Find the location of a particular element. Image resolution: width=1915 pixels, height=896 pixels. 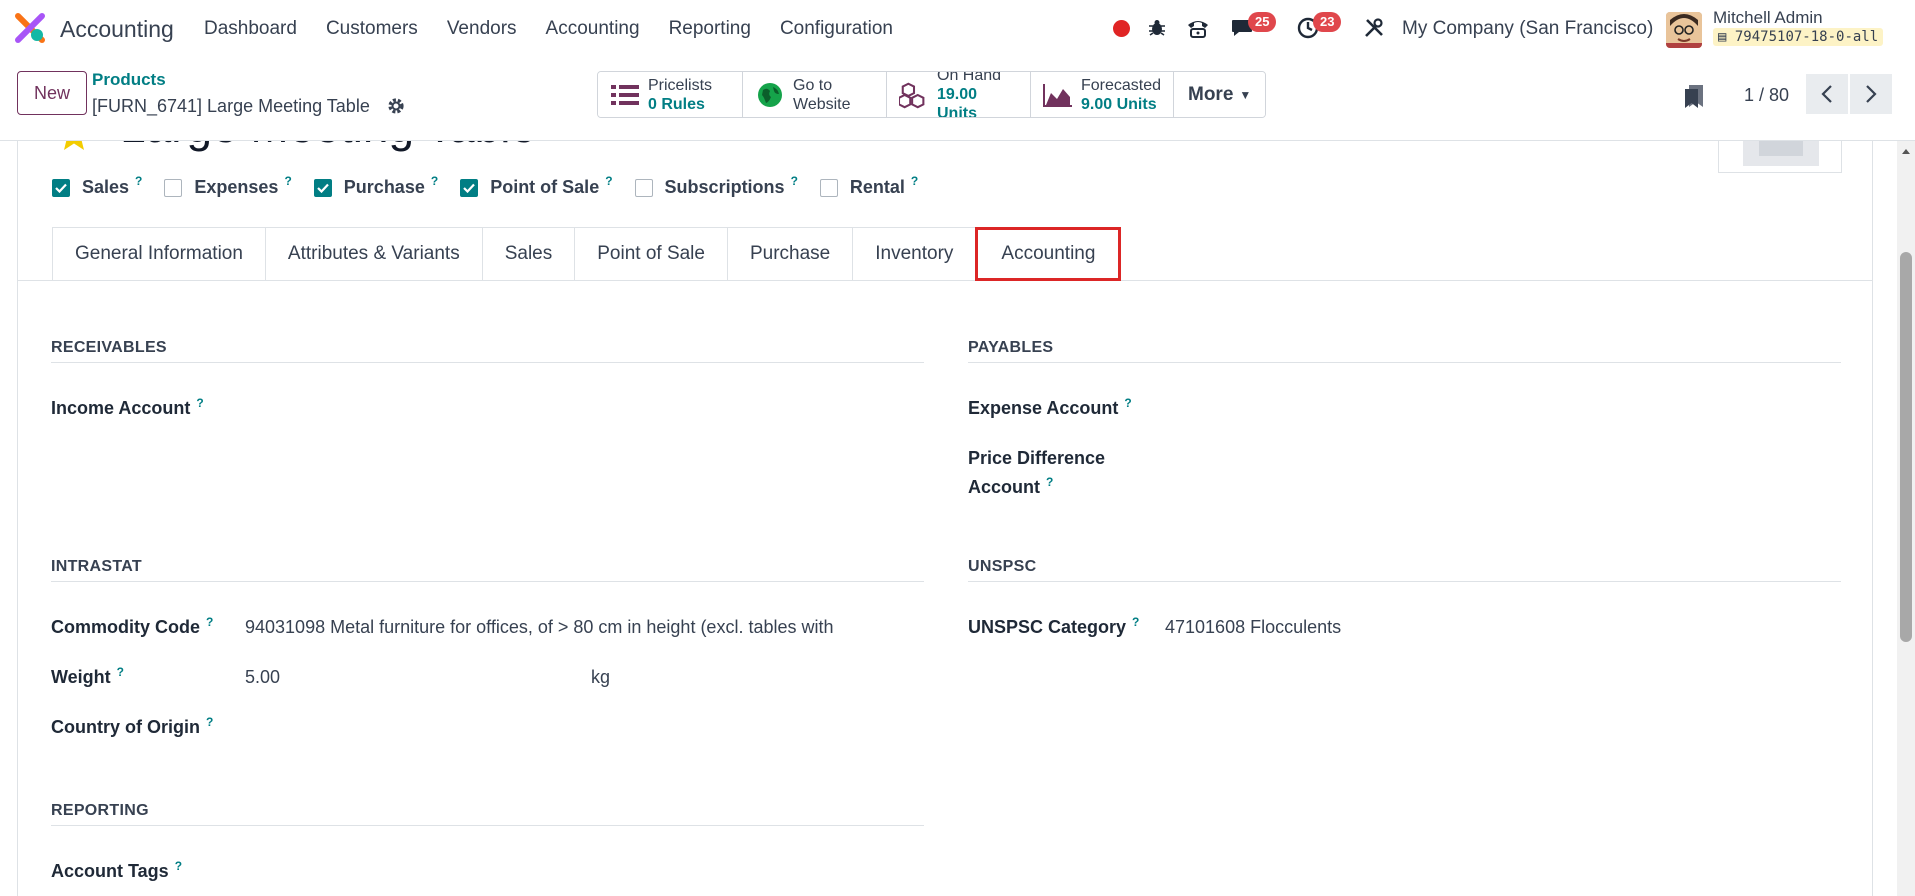

checkbox-expenses-label: Expenses is located at coordinates (236, 187).